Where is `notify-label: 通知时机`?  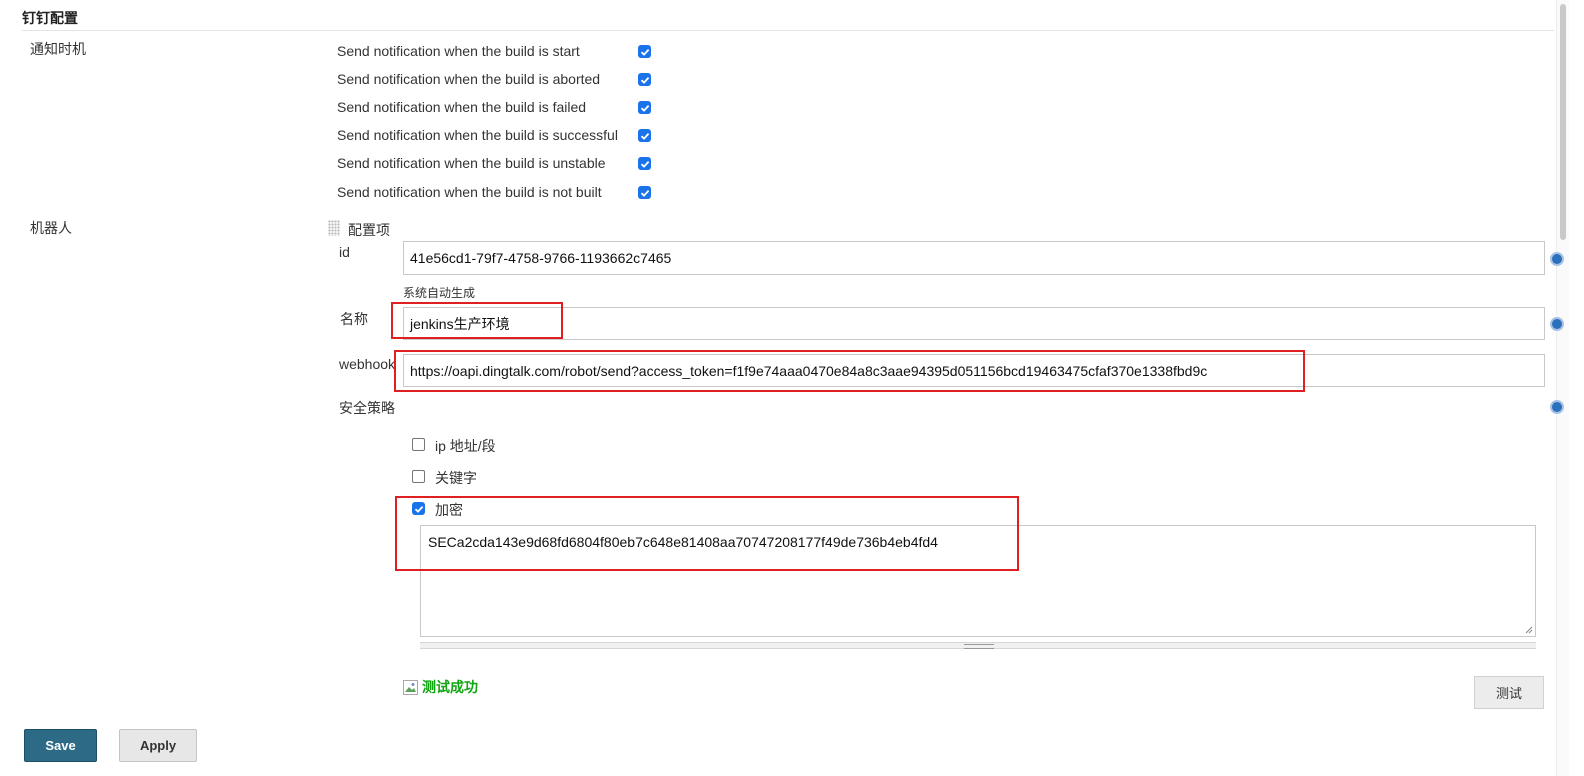
notify-label: 通知时机 is located at coordinates (58, 49).